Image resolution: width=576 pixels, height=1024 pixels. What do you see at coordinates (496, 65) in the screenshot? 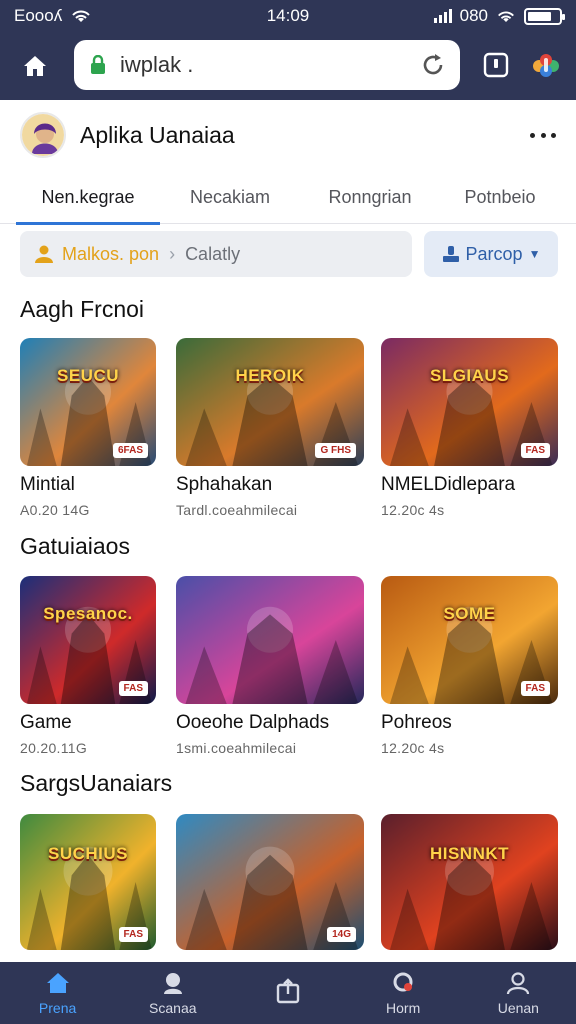
I see `tabs-icon` at bounding box center [496, 65].